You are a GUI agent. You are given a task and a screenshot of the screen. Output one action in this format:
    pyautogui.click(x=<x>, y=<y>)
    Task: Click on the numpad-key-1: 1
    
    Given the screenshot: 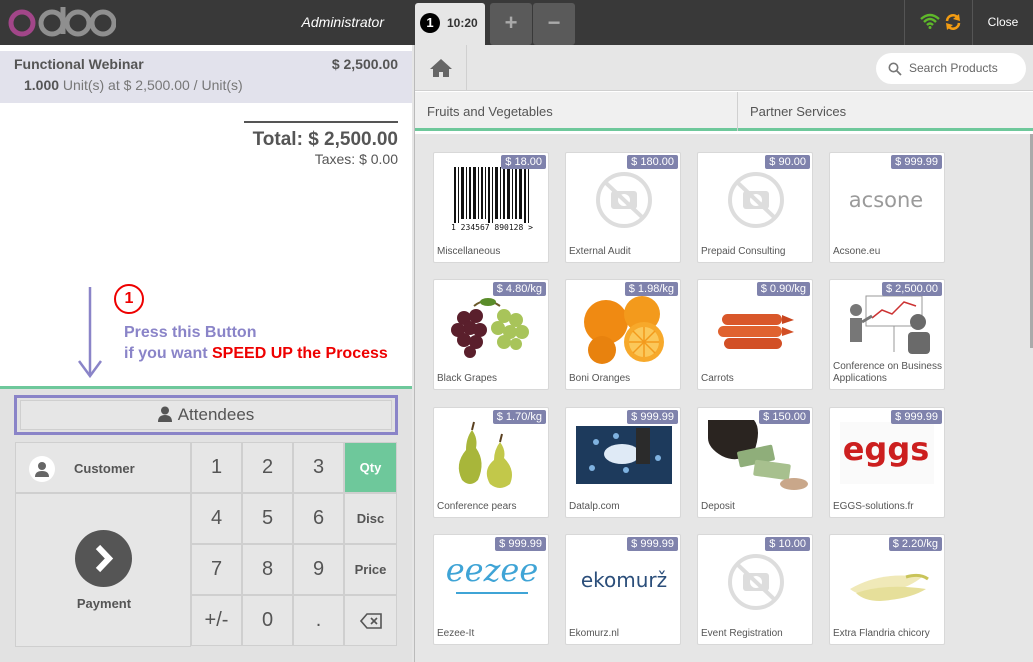 What is the action you would take?
    pyautogui.click(x=216, y=467)
    